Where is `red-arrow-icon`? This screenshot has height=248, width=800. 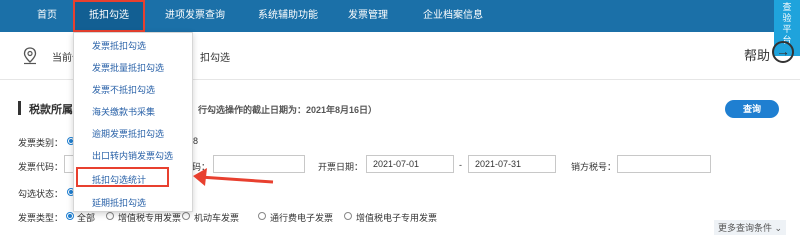 red-arrow-icon is located at coordinates (233, 177).